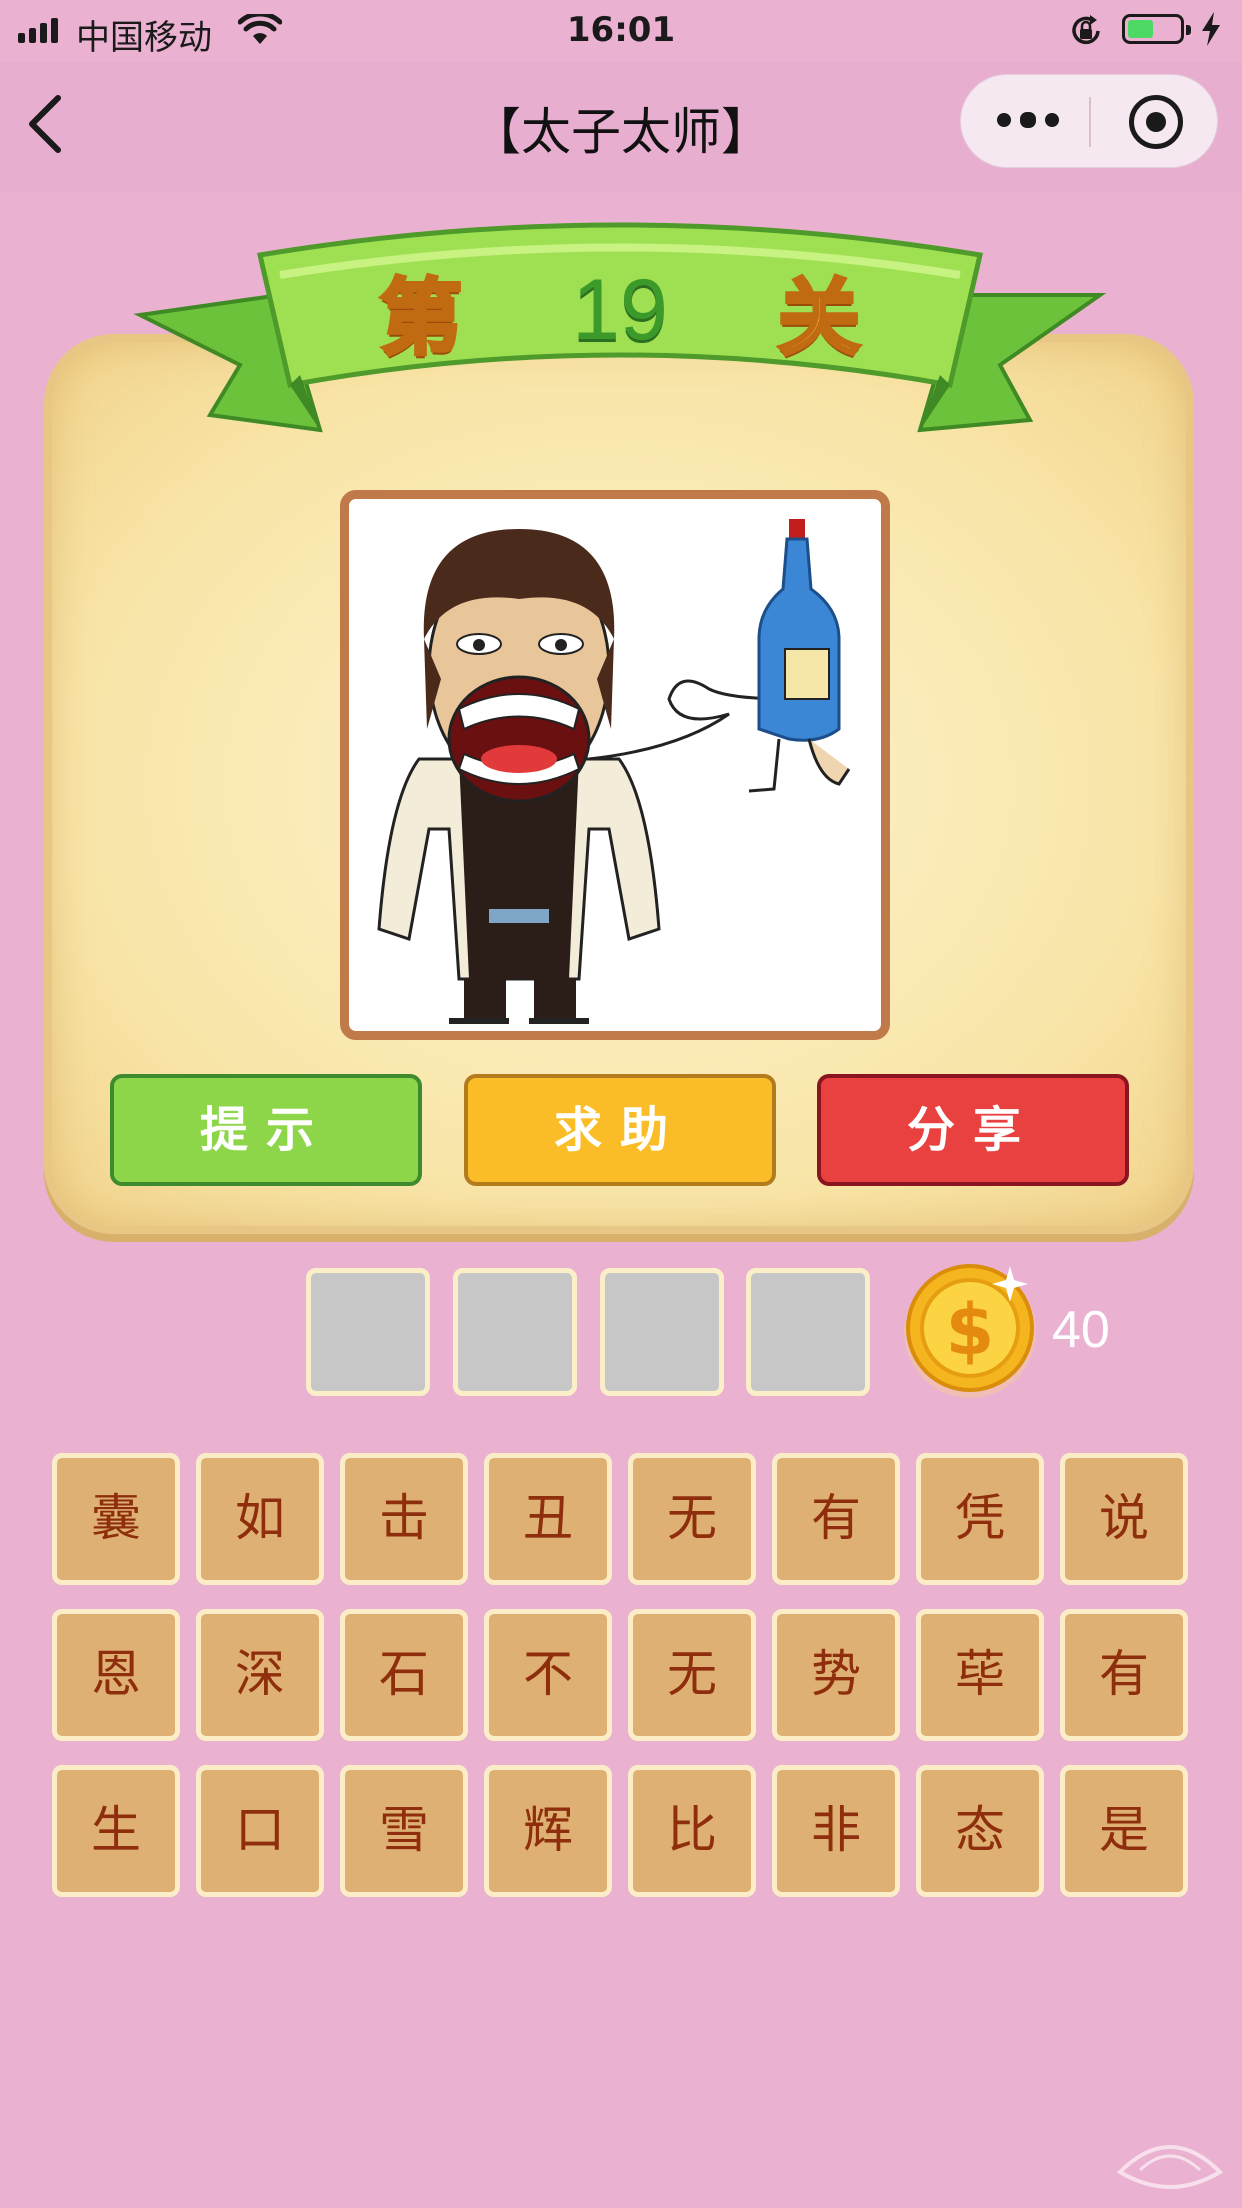 This screenshot has height=2208, width=1242. What do you see at coordinates (1156, 122) in the screenshot?
I see `target-close-icon` at bounding box center [1156, 122].